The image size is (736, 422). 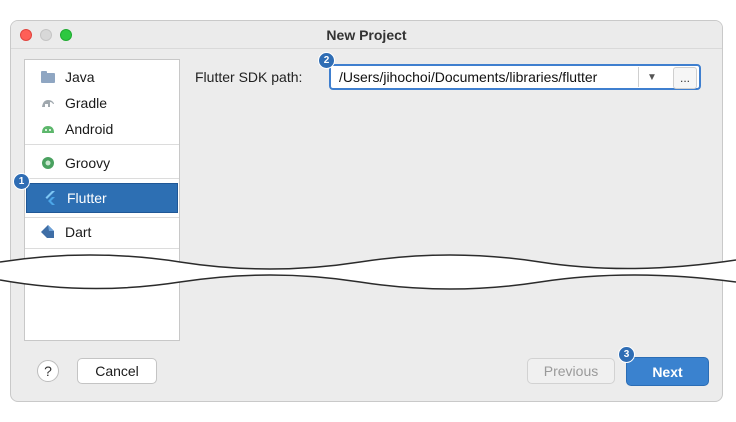 I want to click on step-badge-3: 3, so click(x=626, y=354).